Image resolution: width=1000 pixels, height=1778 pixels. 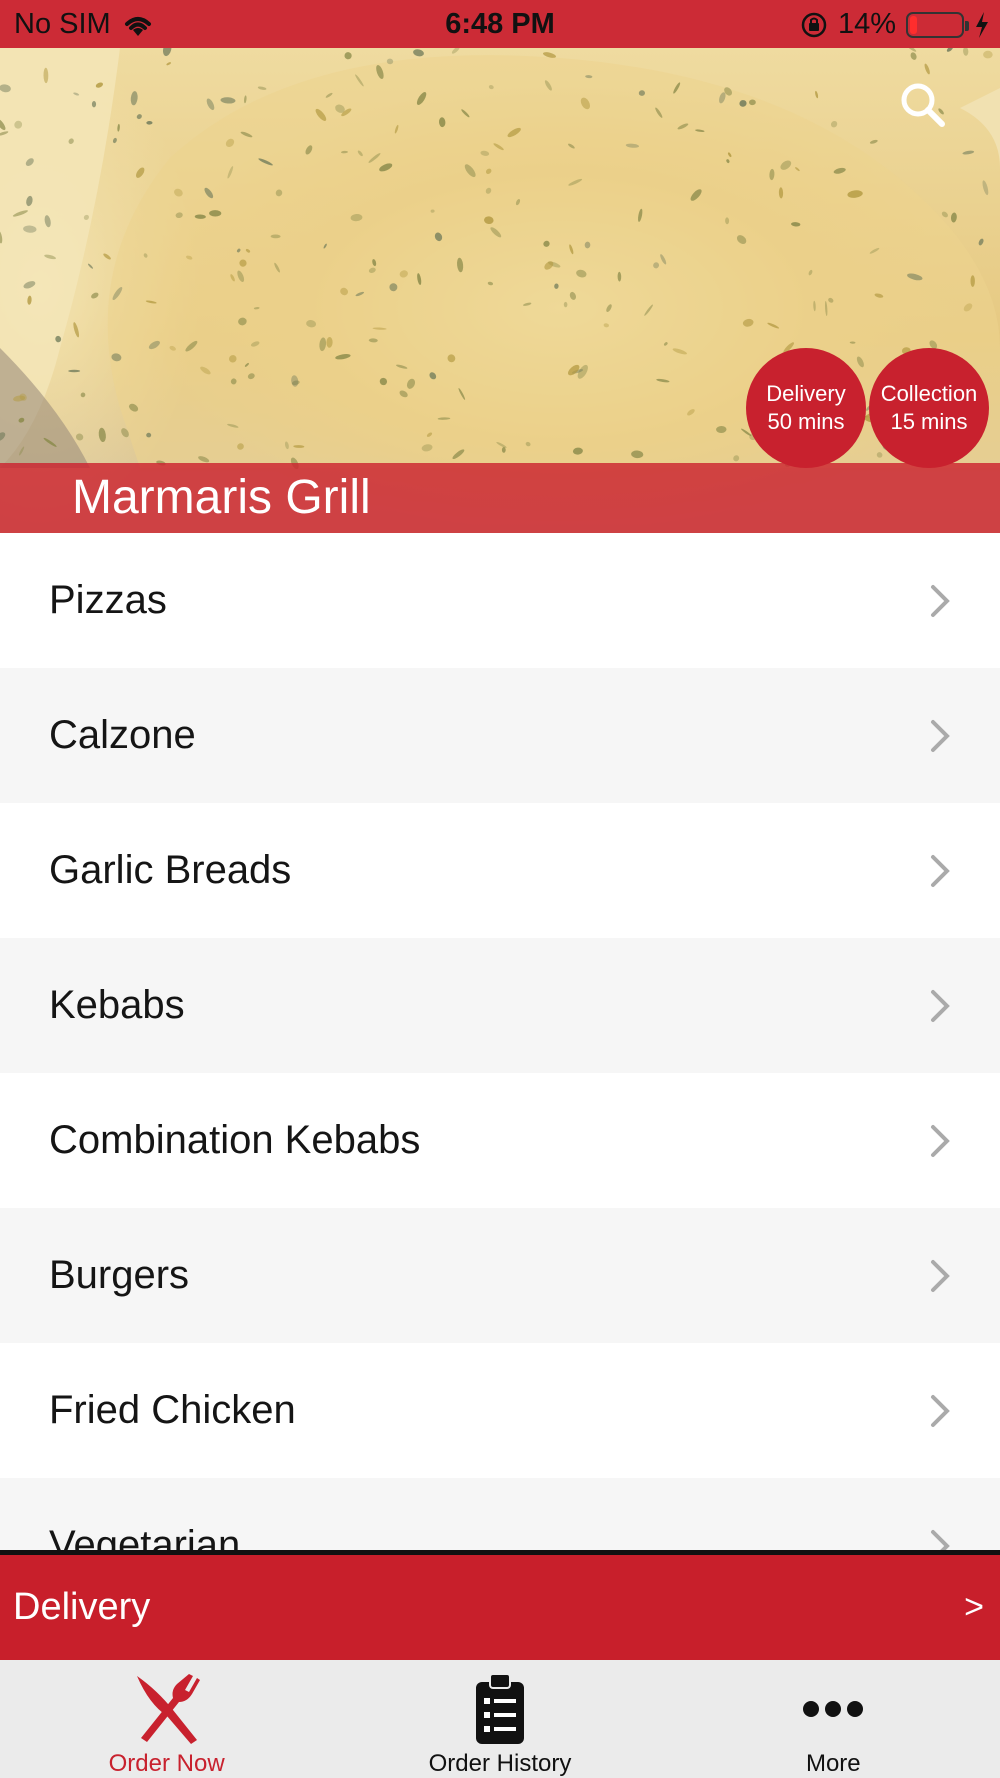 I want to click on tab-order-history-label: Order History, so click(x=500, y=1763).